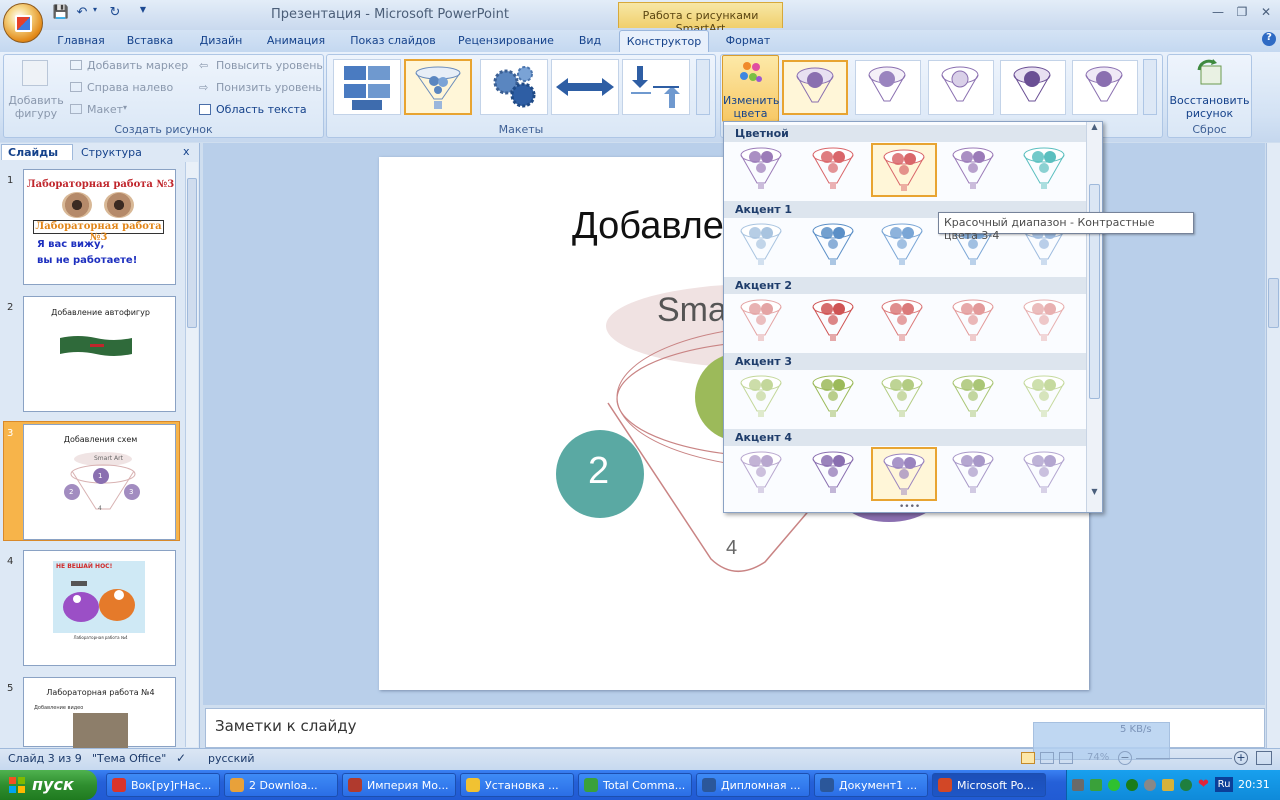 This screenshot has height=800, width=1280. I want to click on normal-view-icon, so click(1028, 758).